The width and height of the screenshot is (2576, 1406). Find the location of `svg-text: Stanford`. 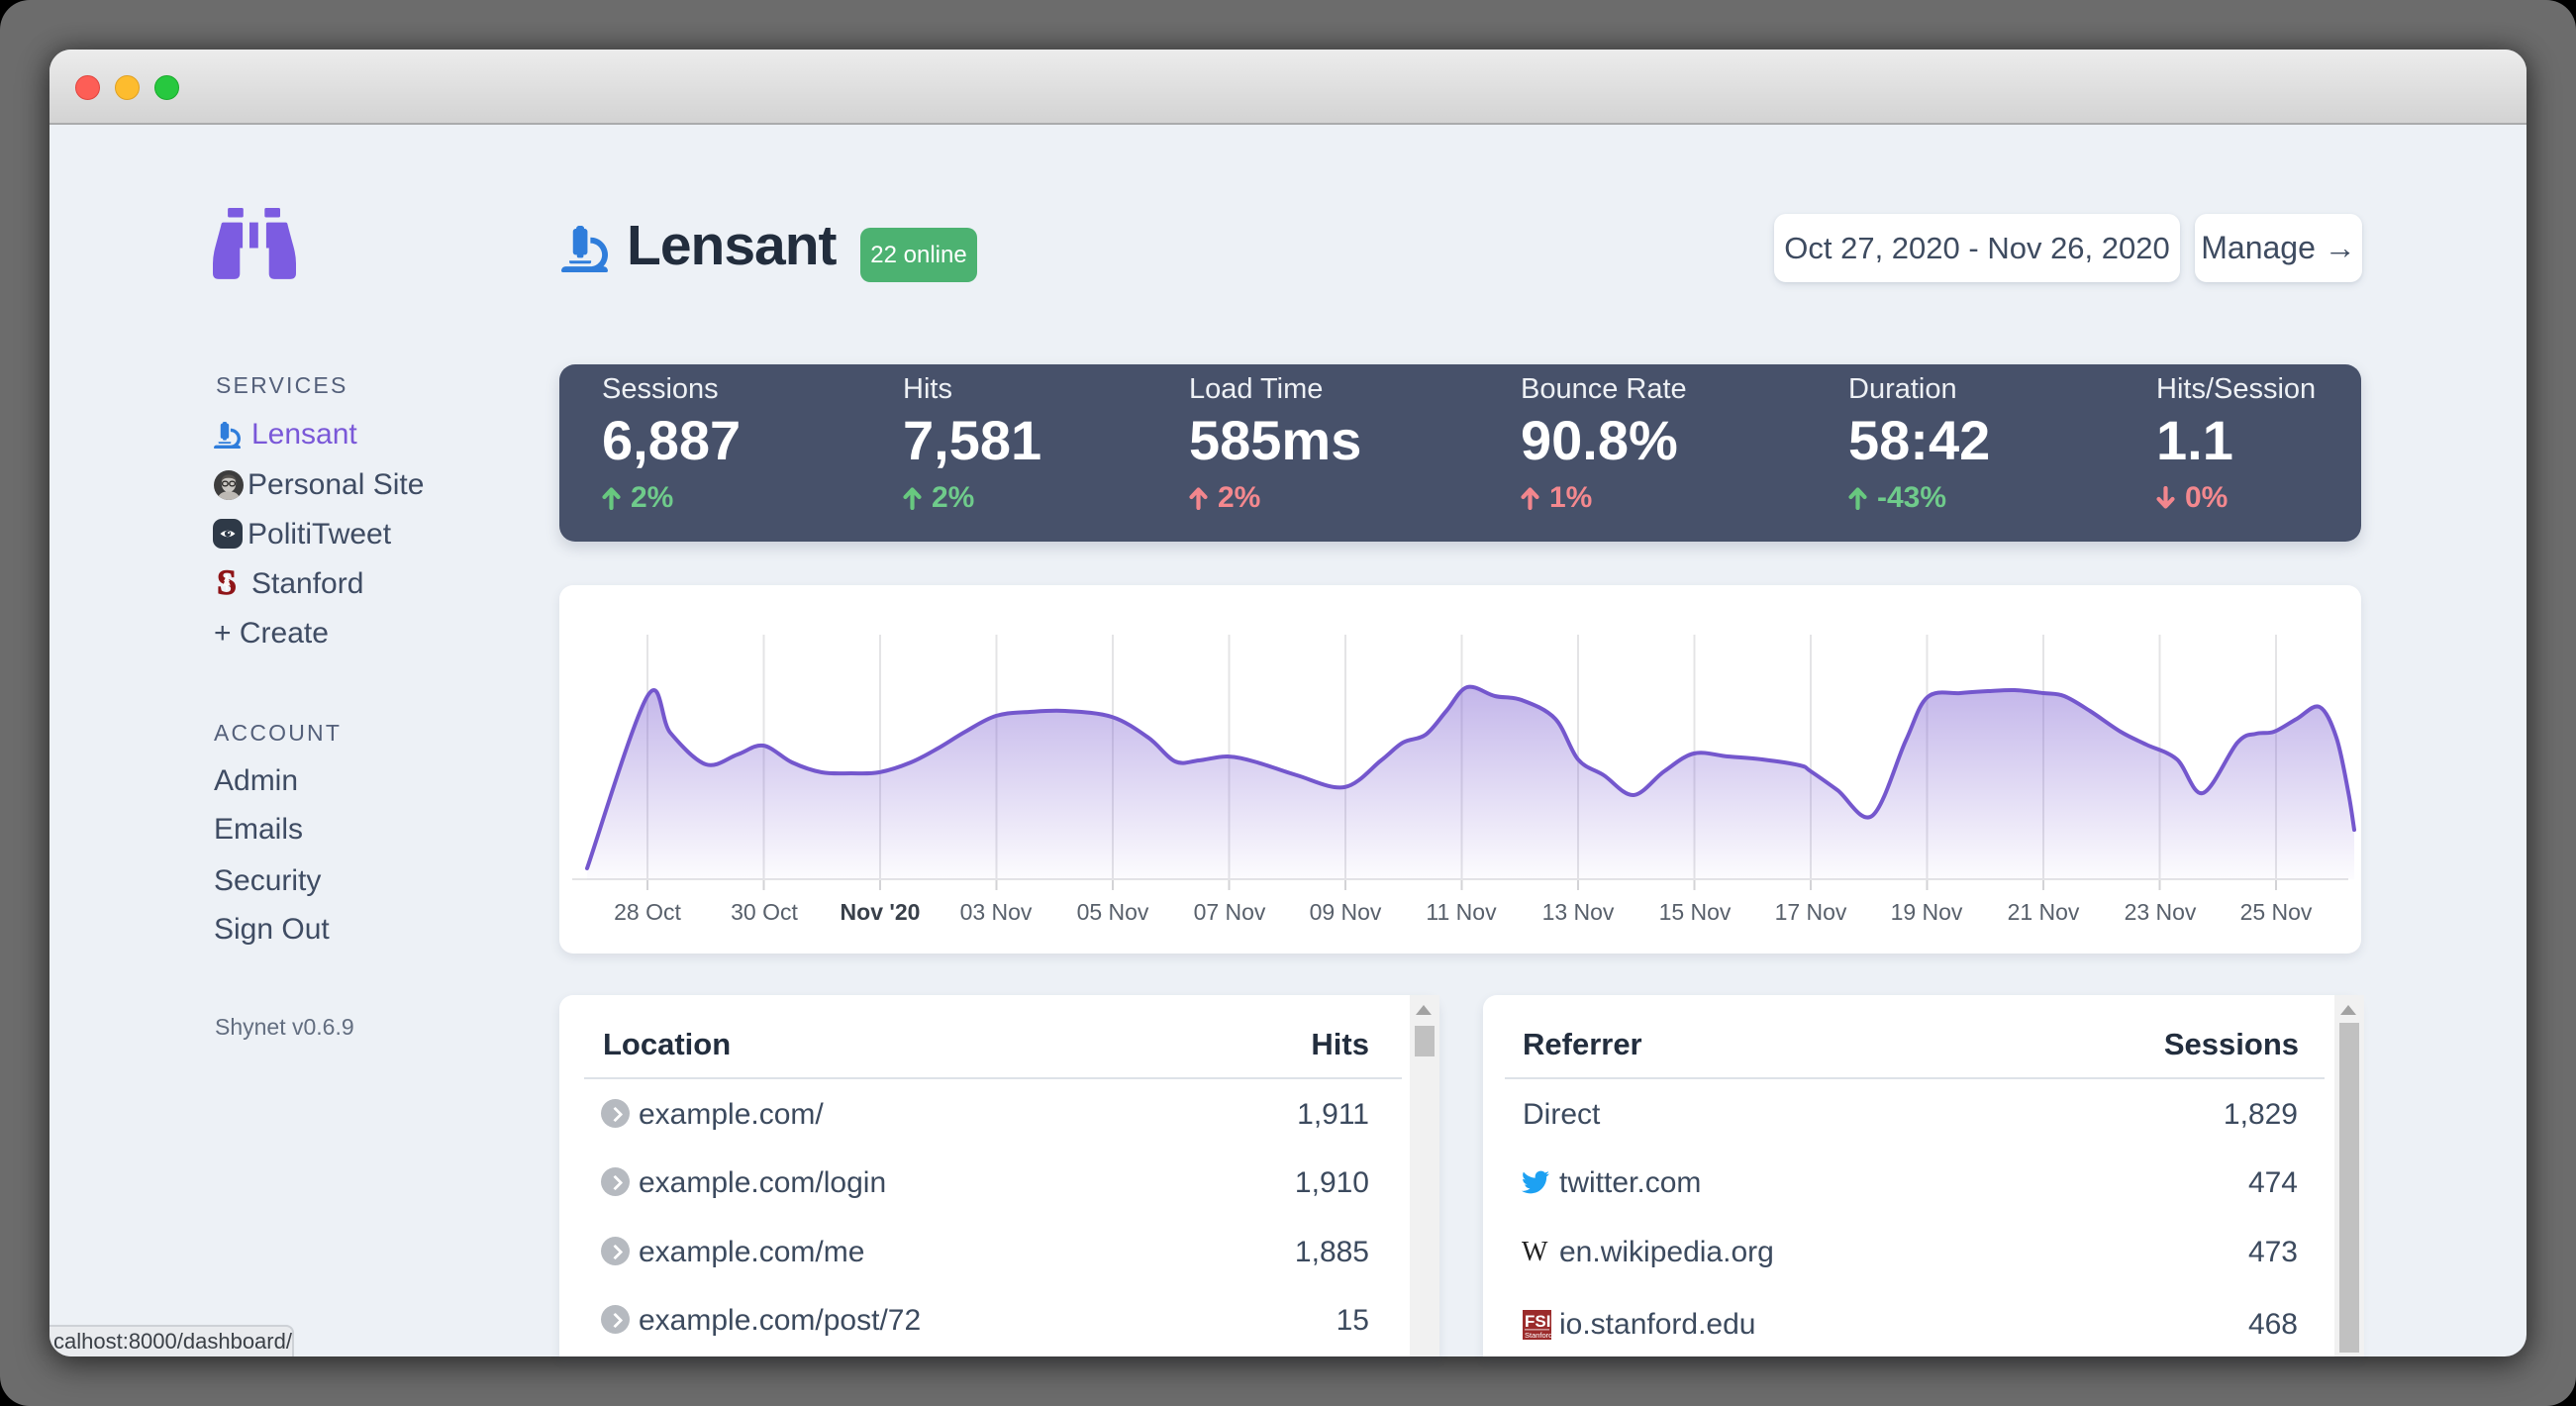

svg-text: Stanford is located at coordinates (1538, 1336).